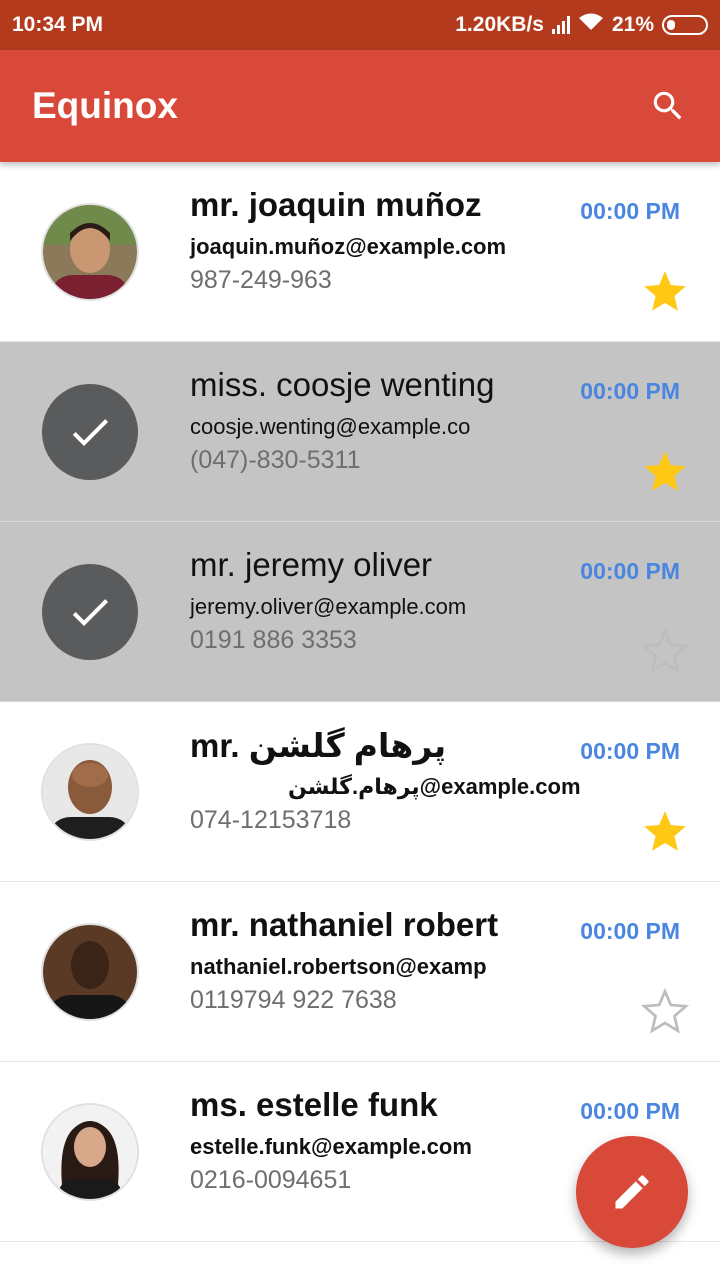 The width and height of the screenshot is (720, 1280). I want to click on search-button, so click(668, 106).